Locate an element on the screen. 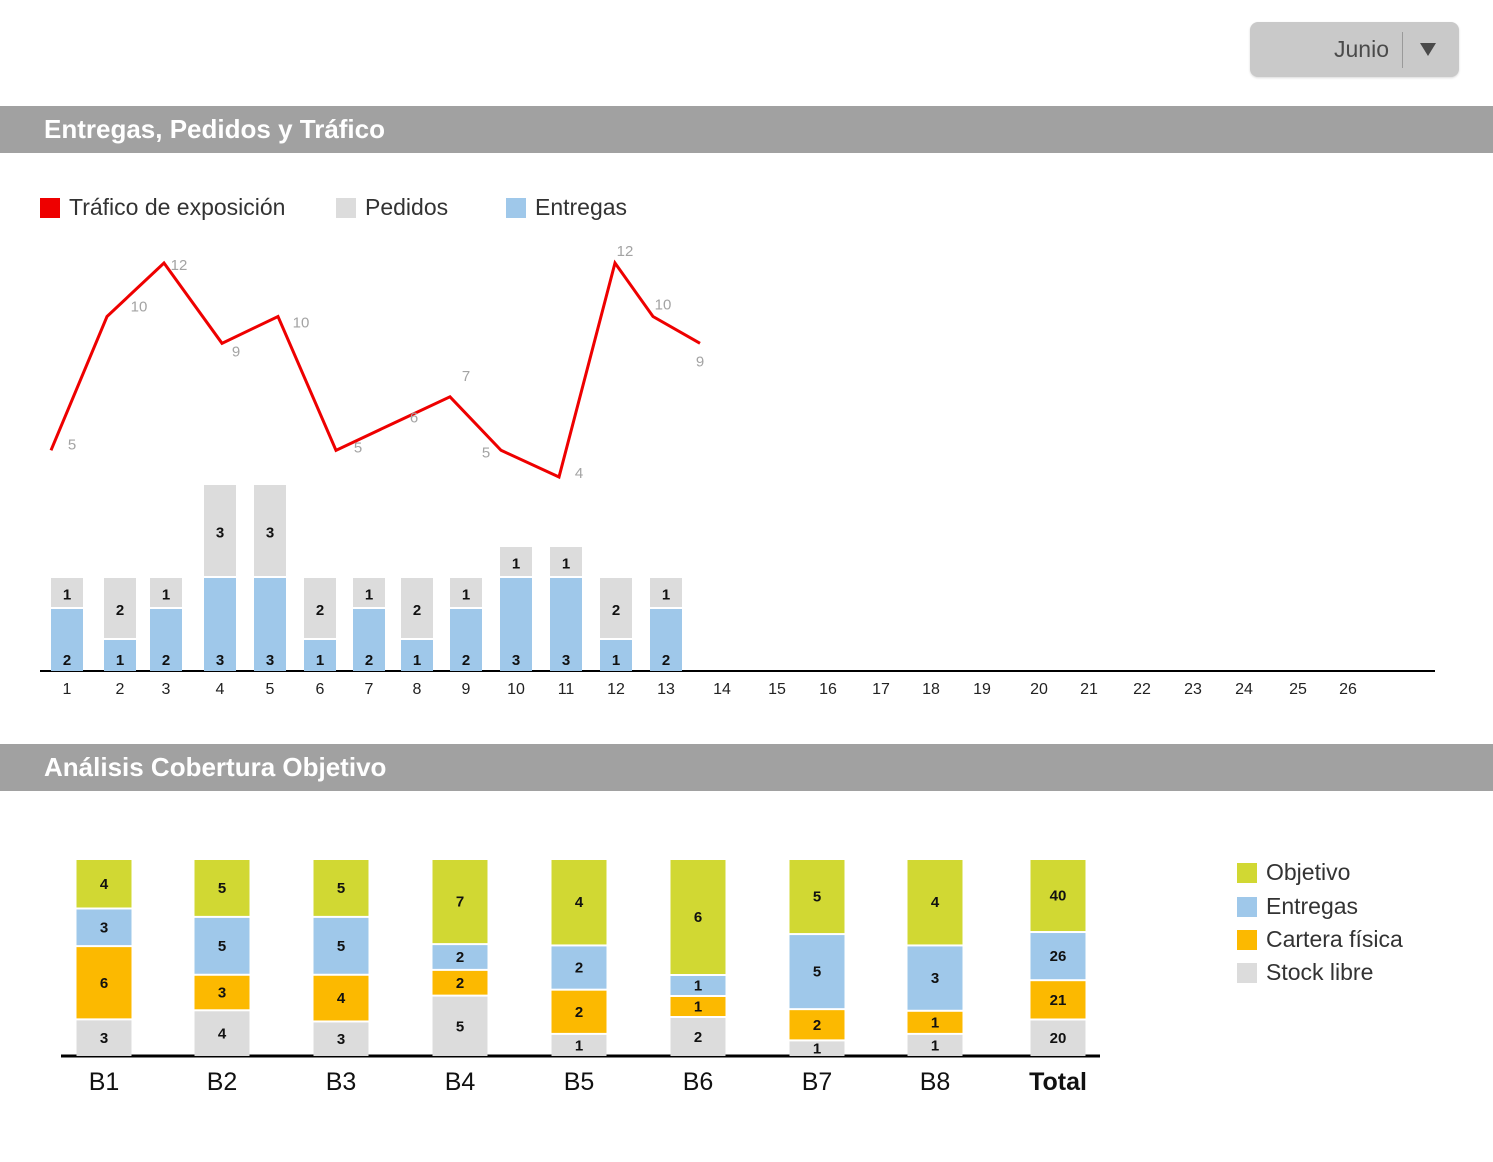  bar-label-stock: 2 is located at coordinates (698, 1037).